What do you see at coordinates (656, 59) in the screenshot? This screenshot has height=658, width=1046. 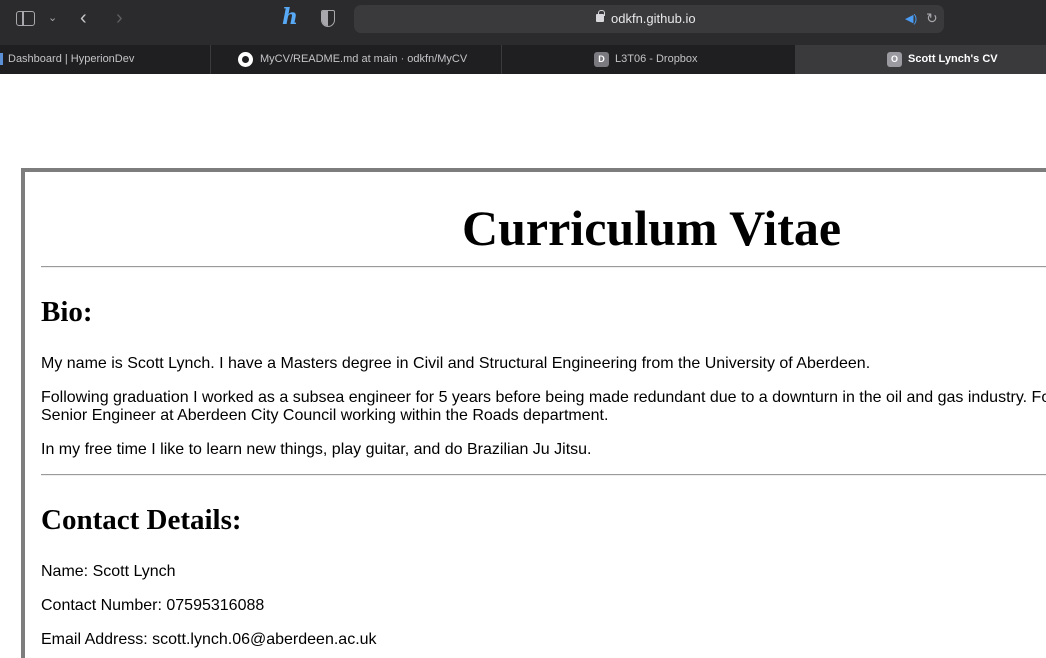 I see `tab-label: L3T06 - Dropbox` at bounding box center [656, 59].